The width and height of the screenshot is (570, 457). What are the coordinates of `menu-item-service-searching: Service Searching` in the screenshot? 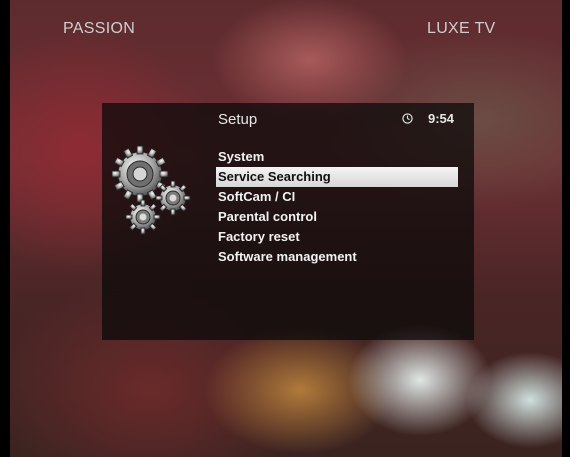 It's located at (337, 177).